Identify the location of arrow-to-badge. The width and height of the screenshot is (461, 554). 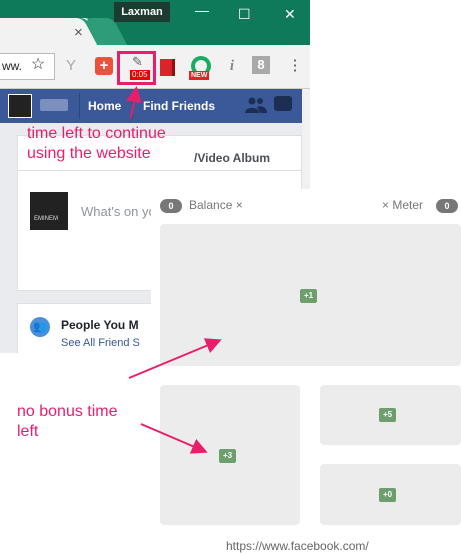
(134, 102).